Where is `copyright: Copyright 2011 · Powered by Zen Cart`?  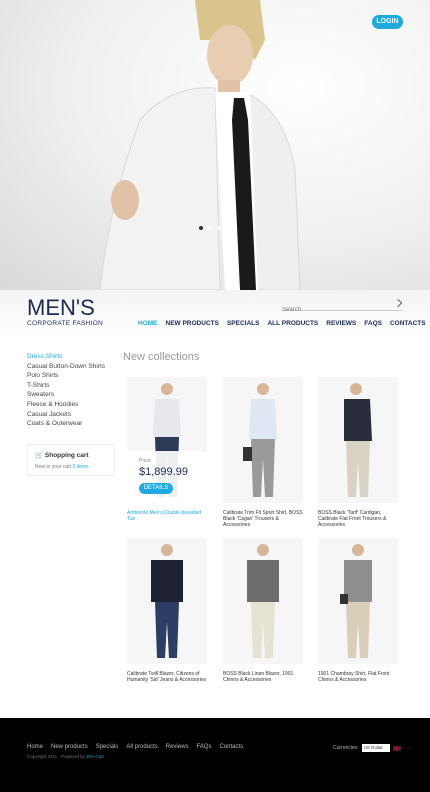
copyright: Copyright 2011 · Powered by Zen Cart is located at coordinates (65, 756).